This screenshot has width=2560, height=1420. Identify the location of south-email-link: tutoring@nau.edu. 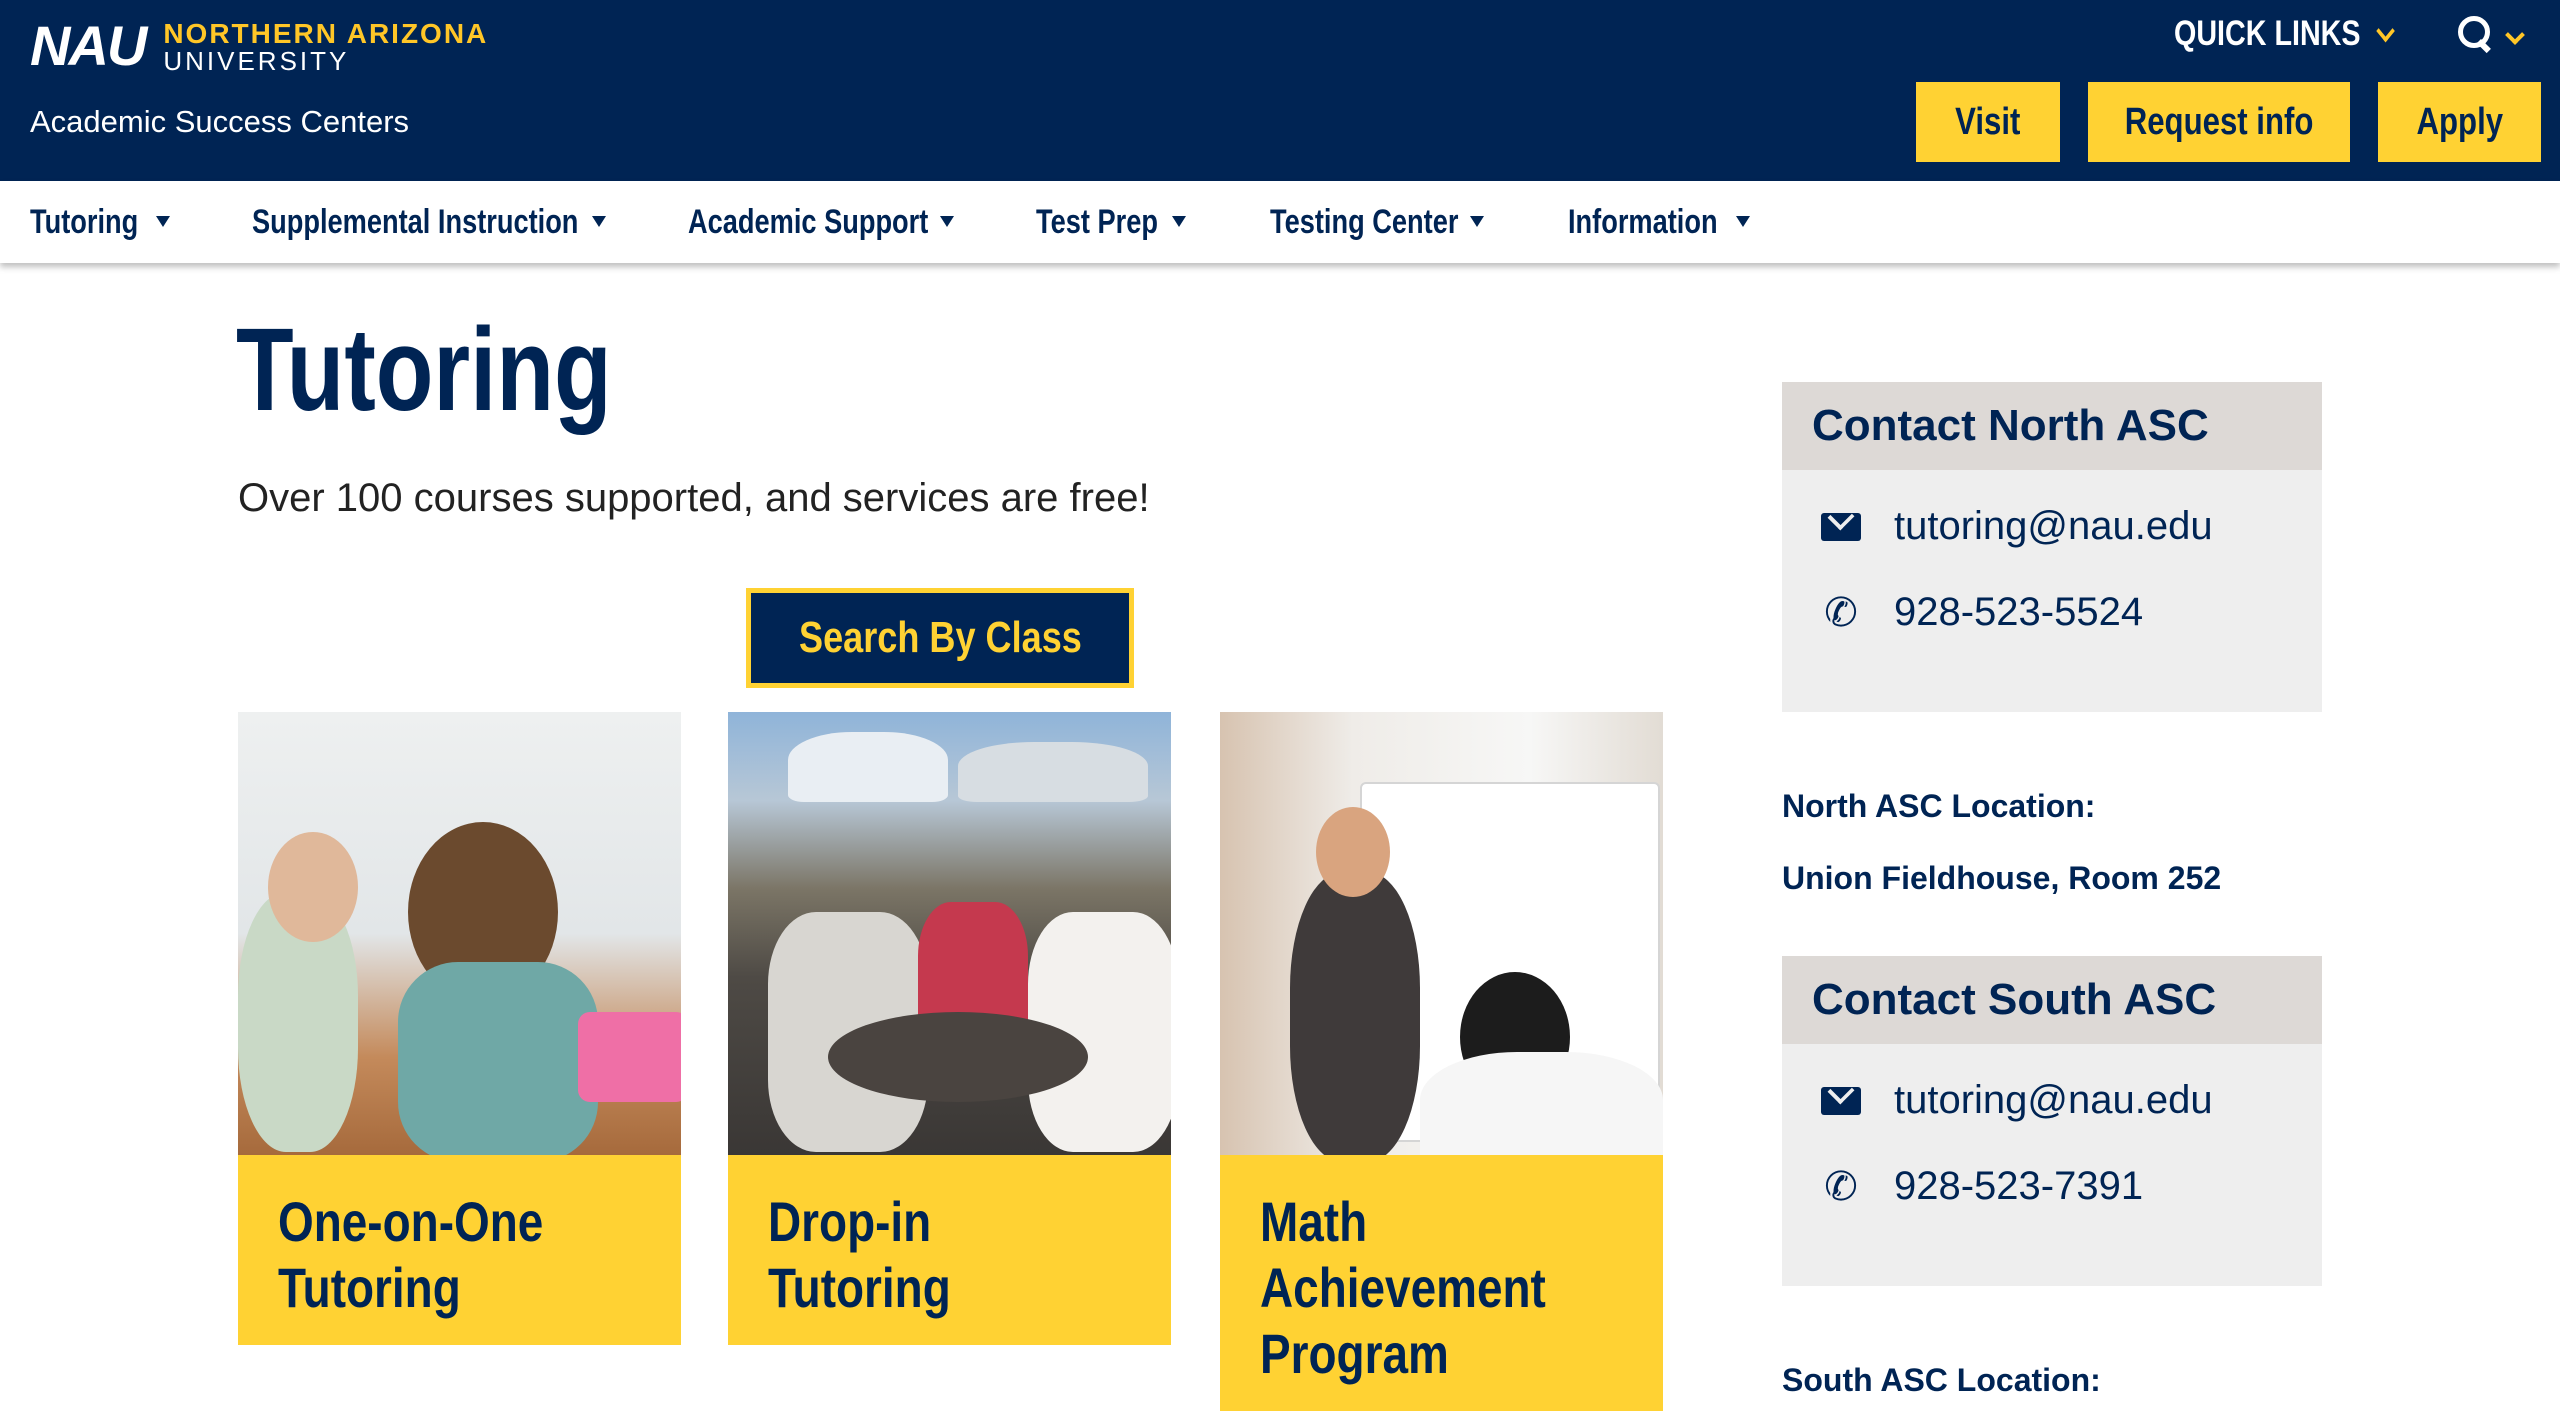
(2016, 1100).